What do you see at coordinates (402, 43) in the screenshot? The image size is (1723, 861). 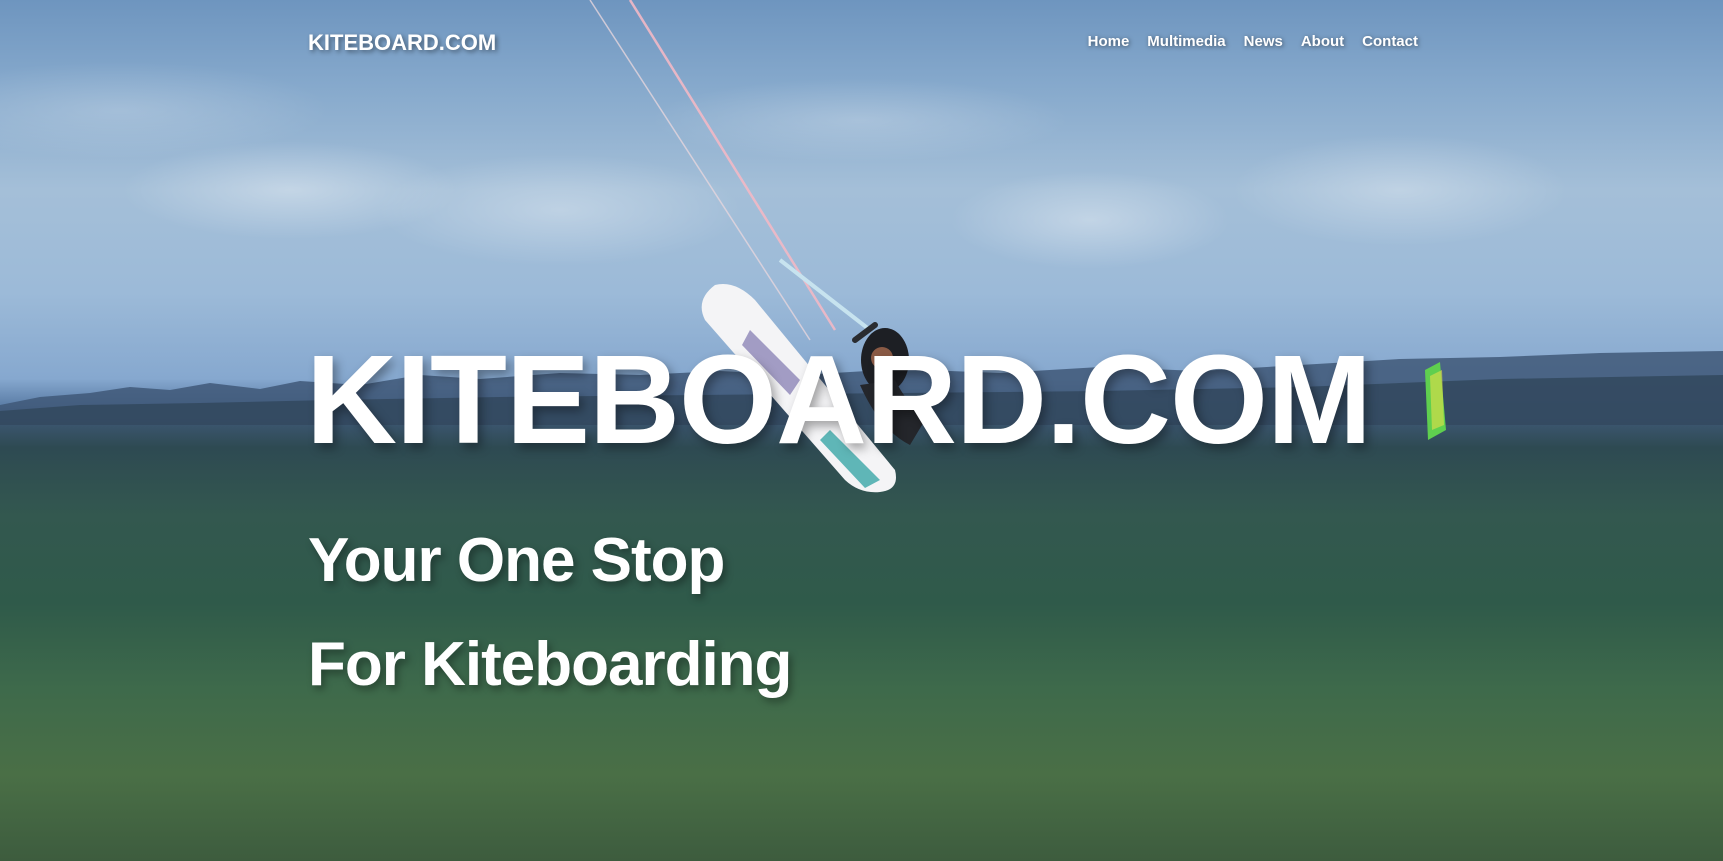 I see `brand-logo-link: KITEBOARD.COM` at bounding box center [402, 43].